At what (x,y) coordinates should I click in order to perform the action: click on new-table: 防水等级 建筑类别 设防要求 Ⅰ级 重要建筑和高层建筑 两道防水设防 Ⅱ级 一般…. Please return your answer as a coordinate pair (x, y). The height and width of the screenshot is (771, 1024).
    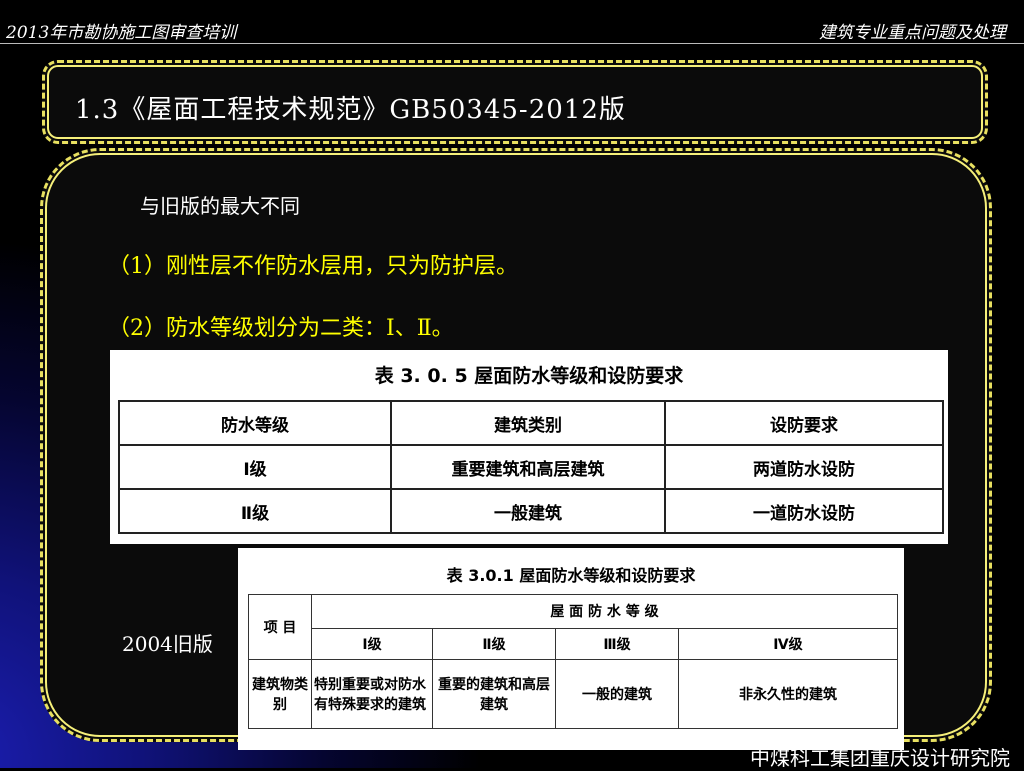
    Looking at the image, I should click on (531, 467).